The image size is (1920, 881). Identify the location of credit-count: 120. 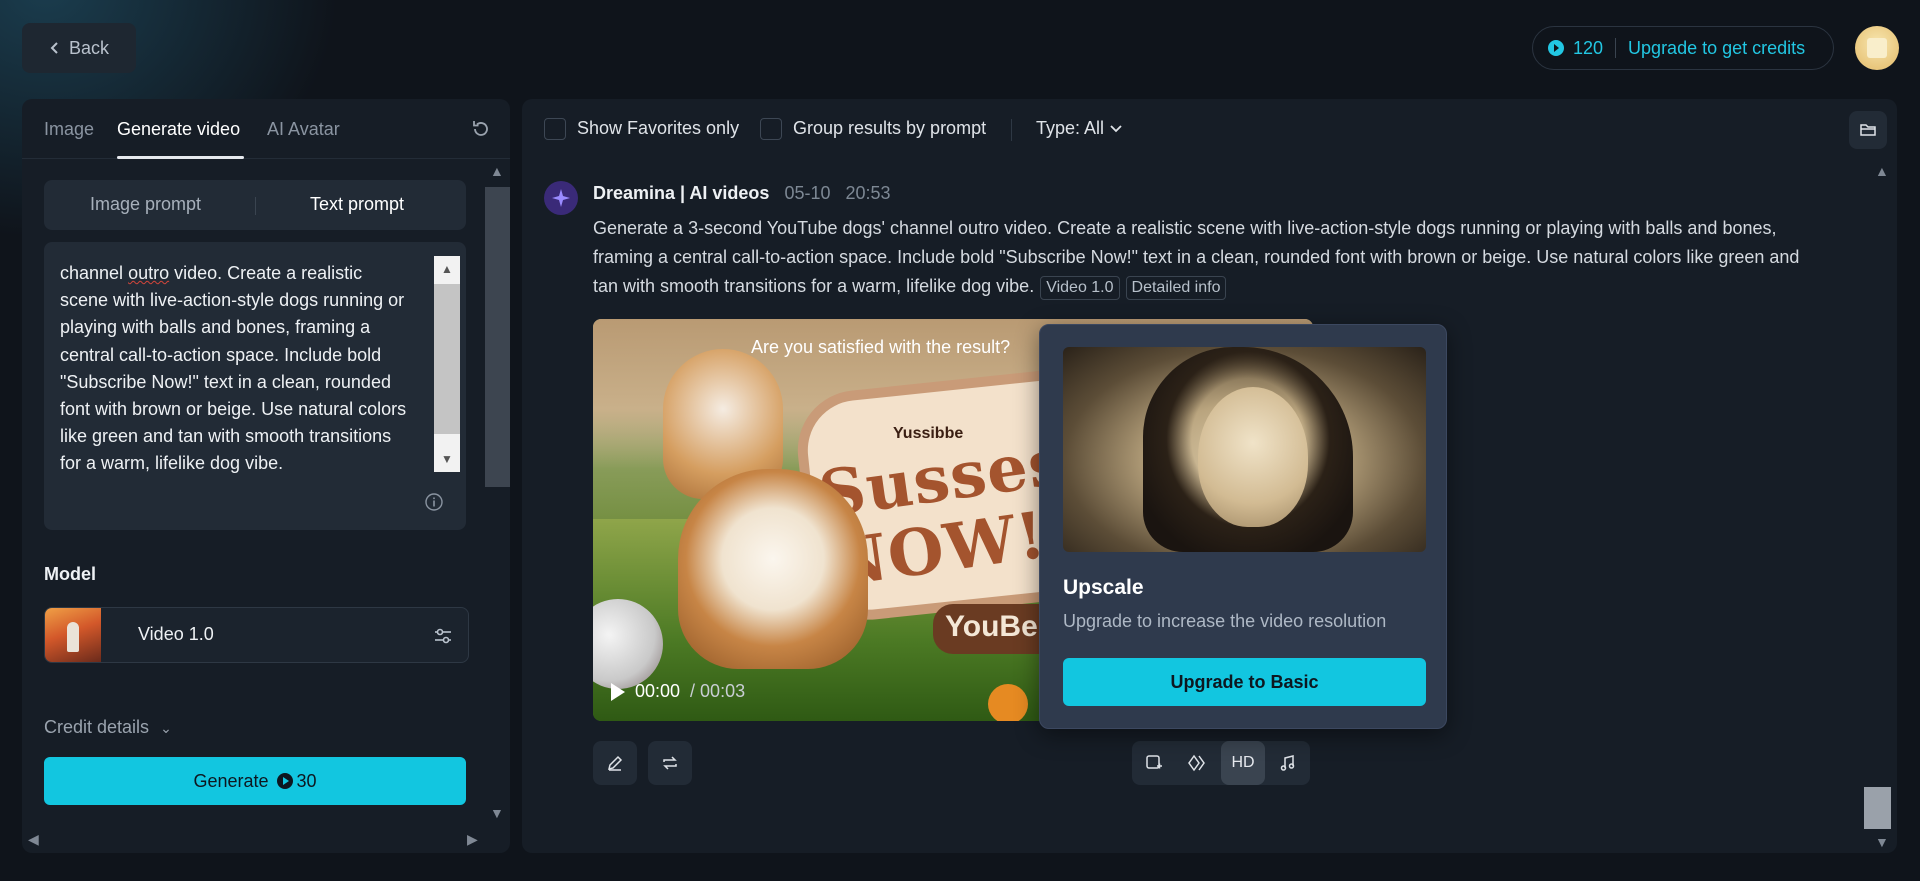
(1588, 47).